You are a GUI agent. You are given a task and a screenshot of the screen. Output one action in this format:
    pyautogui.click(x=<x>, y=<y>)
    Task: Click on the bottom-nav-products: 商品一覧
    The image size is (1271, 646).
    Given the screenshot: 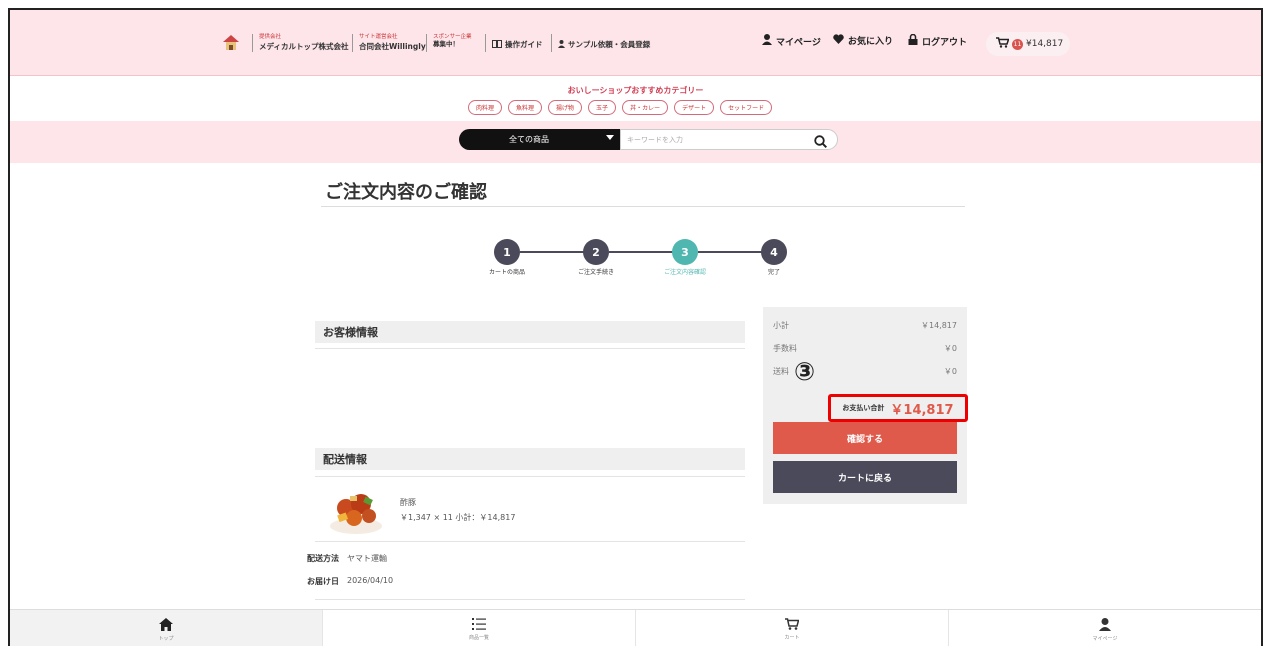 What is the action you would take?
    pyautogui.click(x=479, y=628)
    